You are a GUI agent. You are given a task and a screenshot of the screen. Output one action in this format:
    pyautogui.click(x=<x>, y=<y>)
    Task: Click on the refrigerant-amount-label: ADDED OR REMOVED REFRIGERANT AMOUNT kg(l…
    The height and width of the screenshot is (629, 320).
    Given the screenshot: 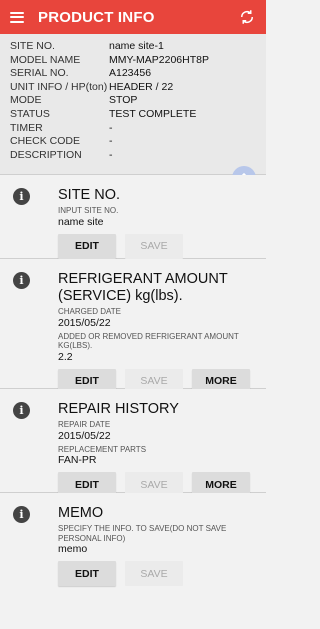 What is the action you would take?
    pyautogui.click(x=148, y=341)
    